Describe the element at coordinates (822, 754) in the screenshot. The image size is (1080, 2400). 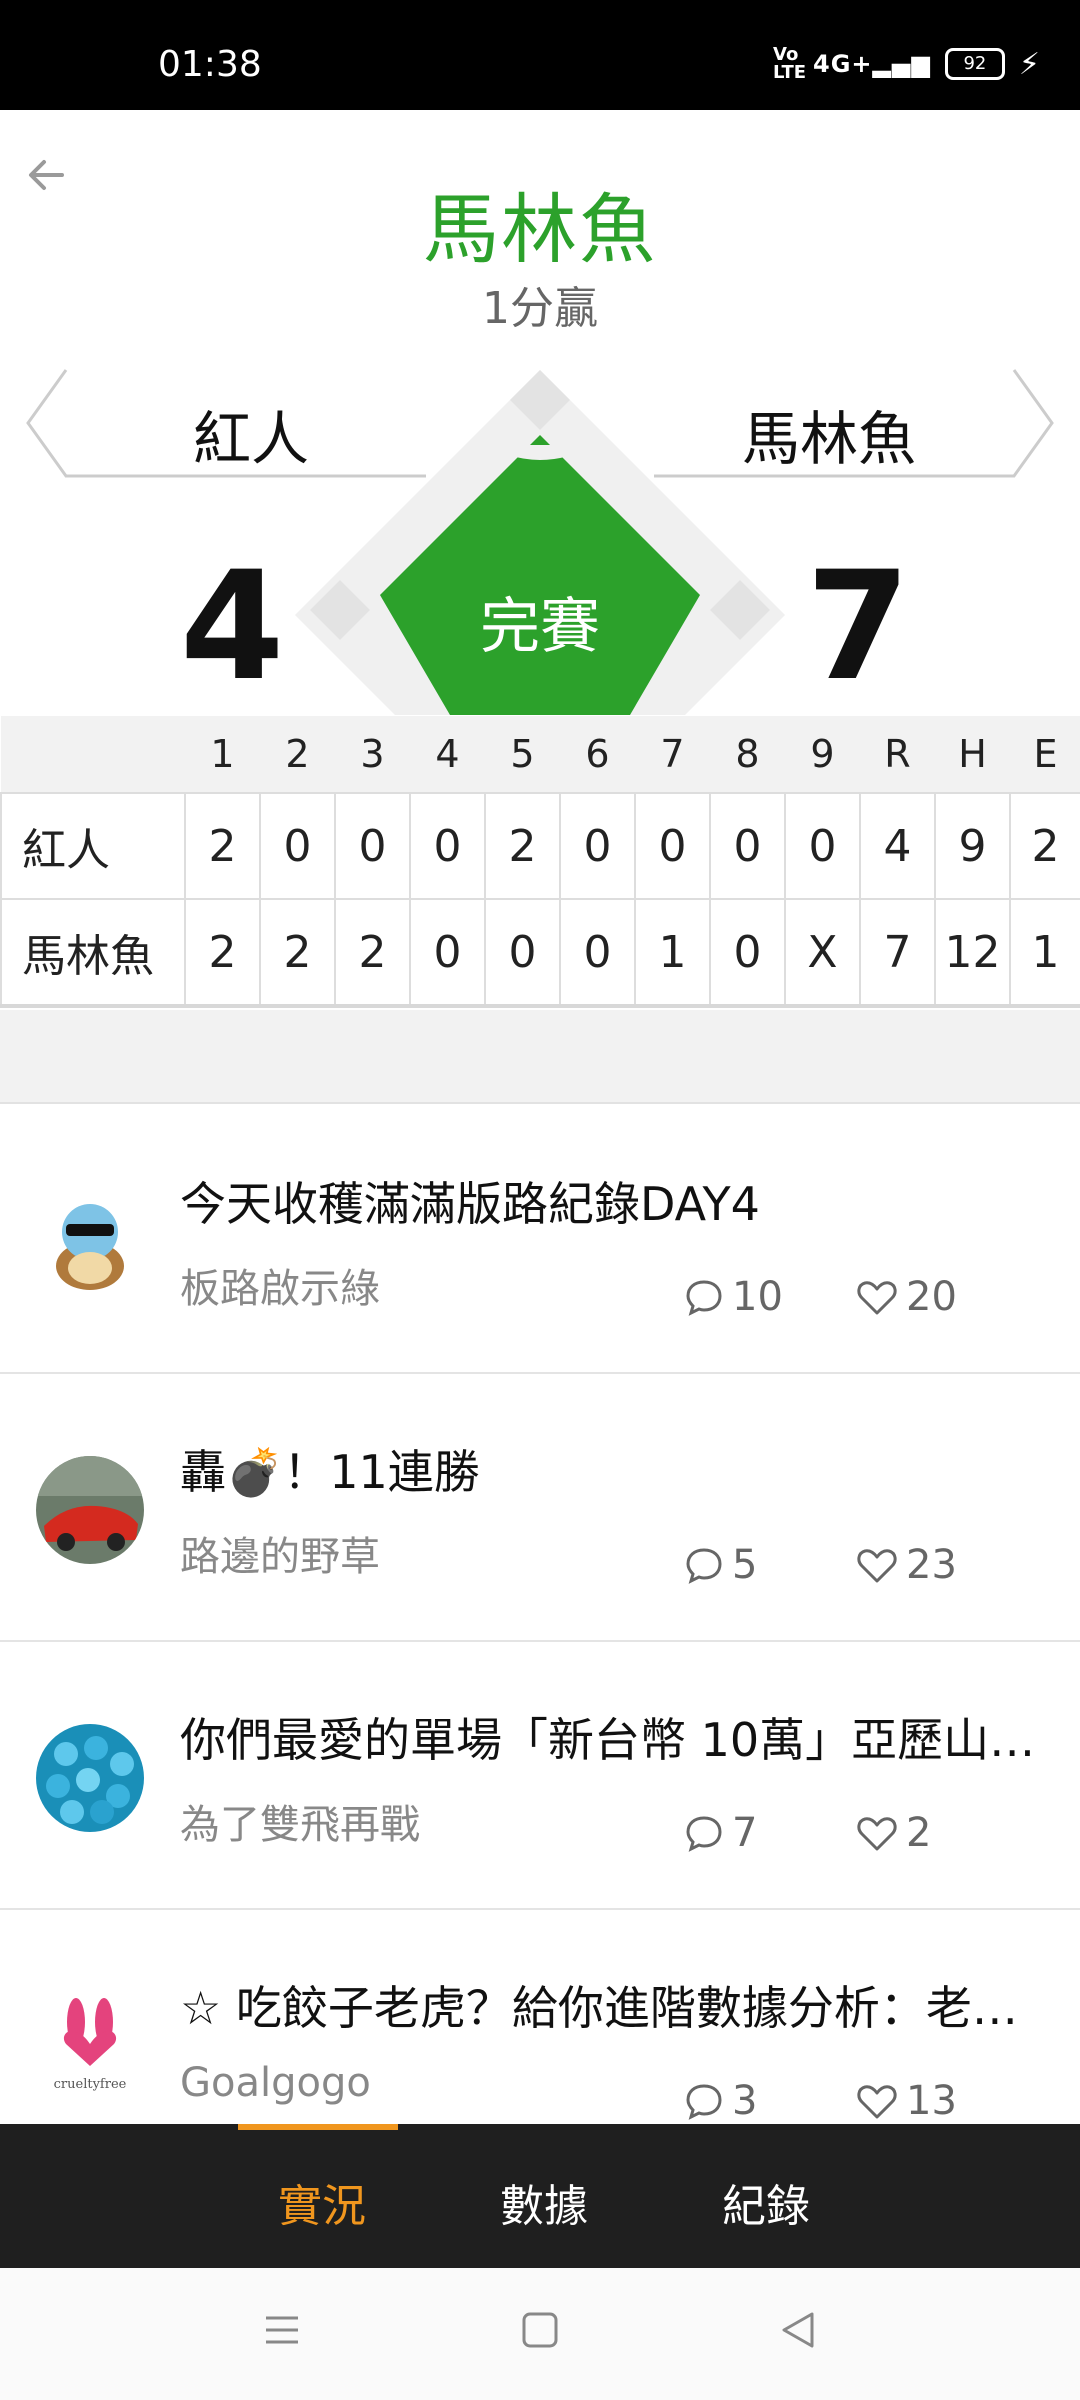
I see `header-cell: 9` at that location.